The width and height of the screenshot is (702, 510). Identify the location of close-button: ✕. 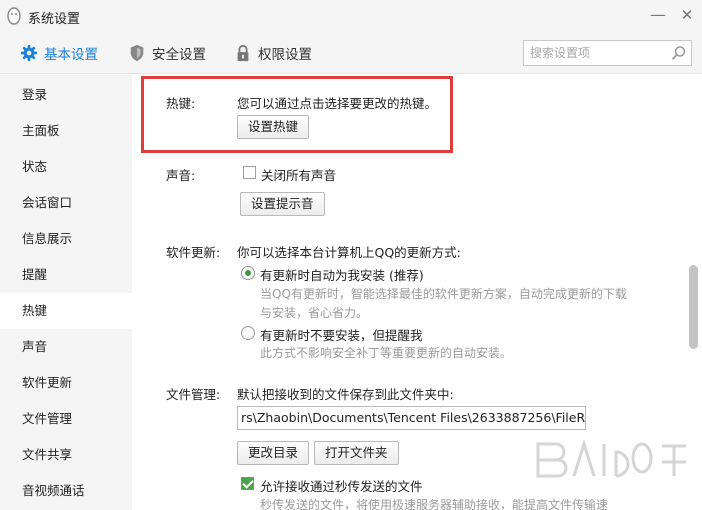
(687, 15).